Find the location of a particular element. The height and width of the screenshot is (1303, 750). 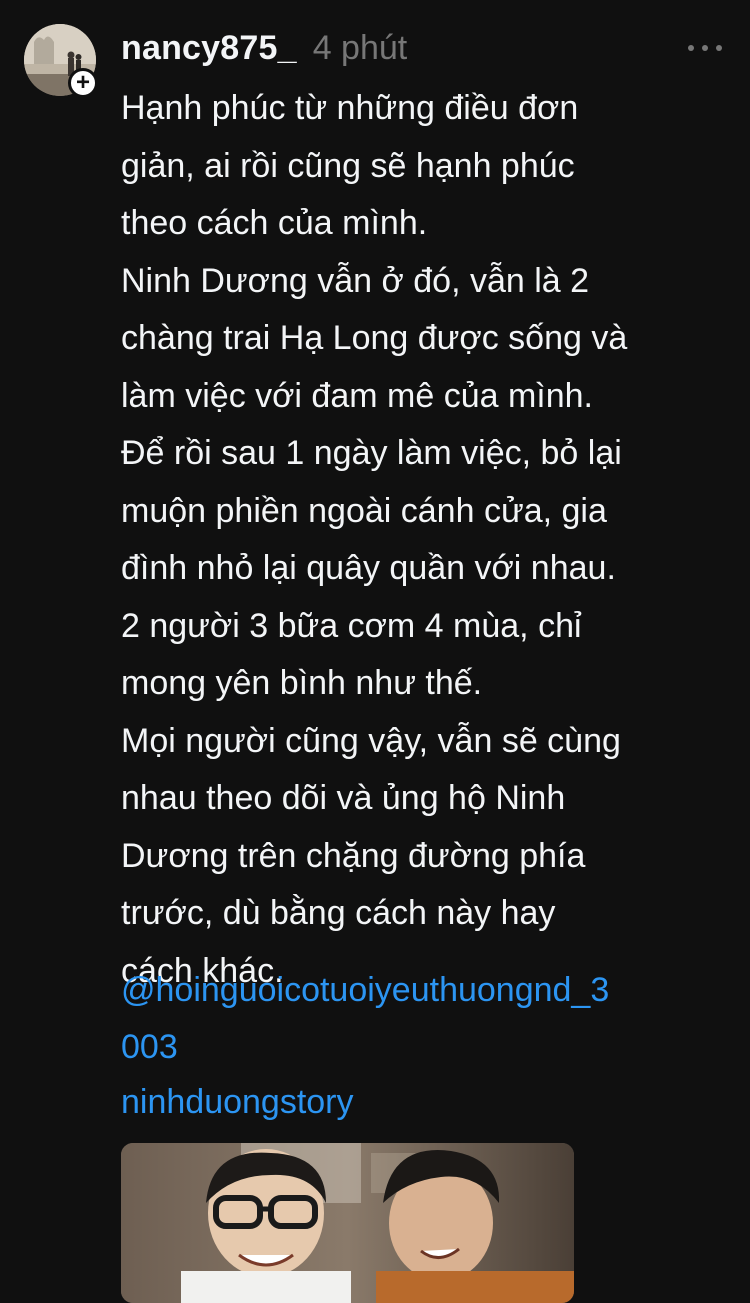

post-body-line: Hạnh phúc từ những điều đơn is located at coordinates (350, 108).